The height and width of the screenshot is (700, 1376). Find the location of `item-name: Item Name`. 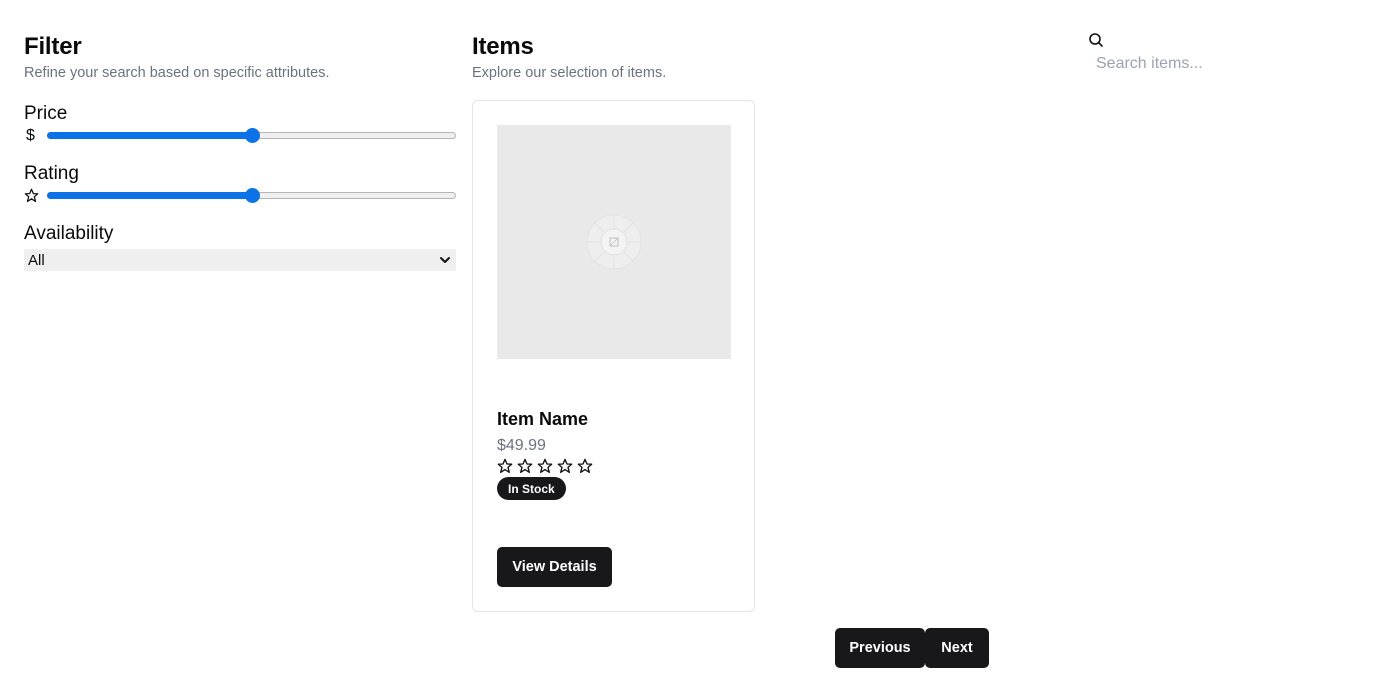

item-name: Item Name is located at coordinates (542, 419).